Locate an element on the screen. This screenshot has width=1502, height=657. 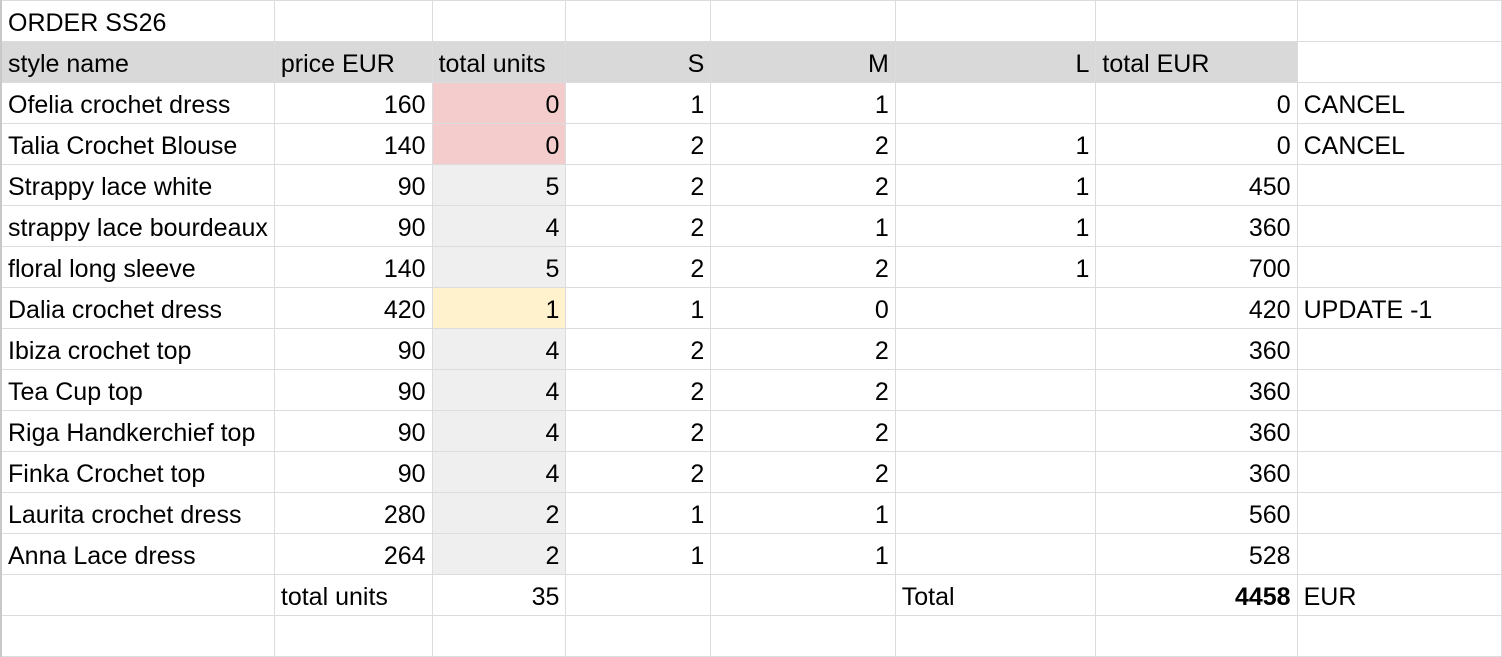
cell-style-name: Talia Crochet Blouse is located at coordinates (137, 144).